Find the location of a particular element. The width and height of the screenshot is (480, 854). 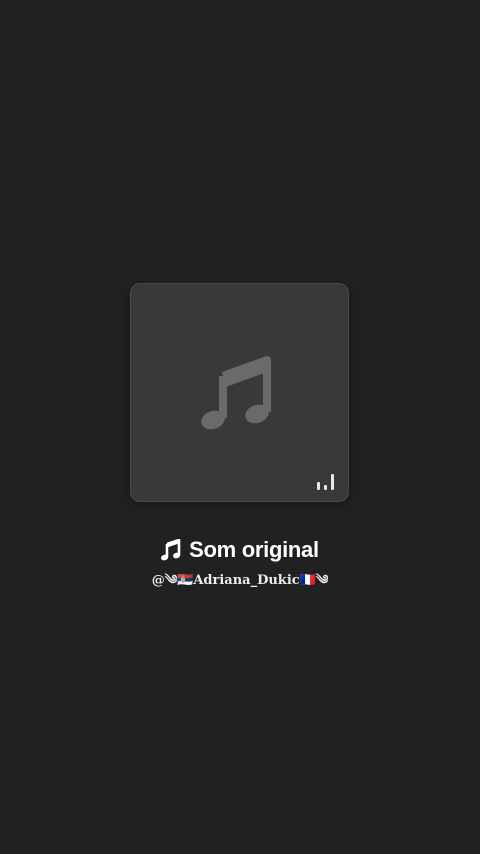

sound-title: Som original is located at coordinates (254, 549).